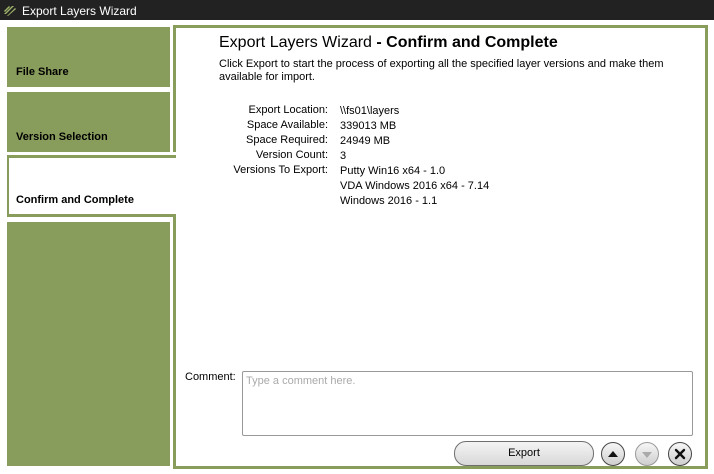 Image resolution: width=714 pixels, height=474 pixels. Describe the element at coordinates (415, 186) in the screenshot. I see `version-item: VDA Windows 2016 x64 - 7.14` at that location.